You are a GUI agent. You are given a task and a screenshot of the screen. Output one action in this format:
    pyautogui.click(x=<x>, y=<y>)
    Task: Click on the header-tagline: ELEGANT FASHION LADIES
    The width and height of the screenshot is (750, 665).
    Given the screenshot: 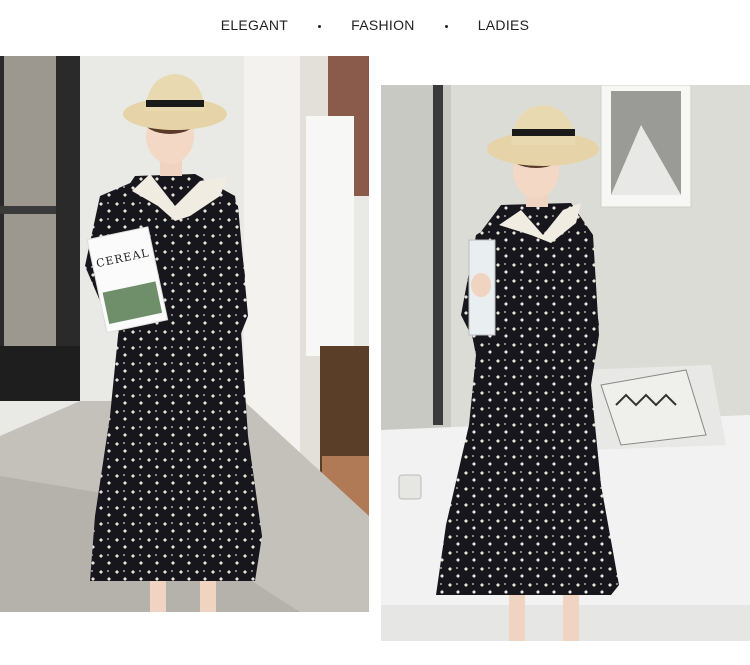 What is the action you would take?
    pyautogui.click(x=375, y=25)
    